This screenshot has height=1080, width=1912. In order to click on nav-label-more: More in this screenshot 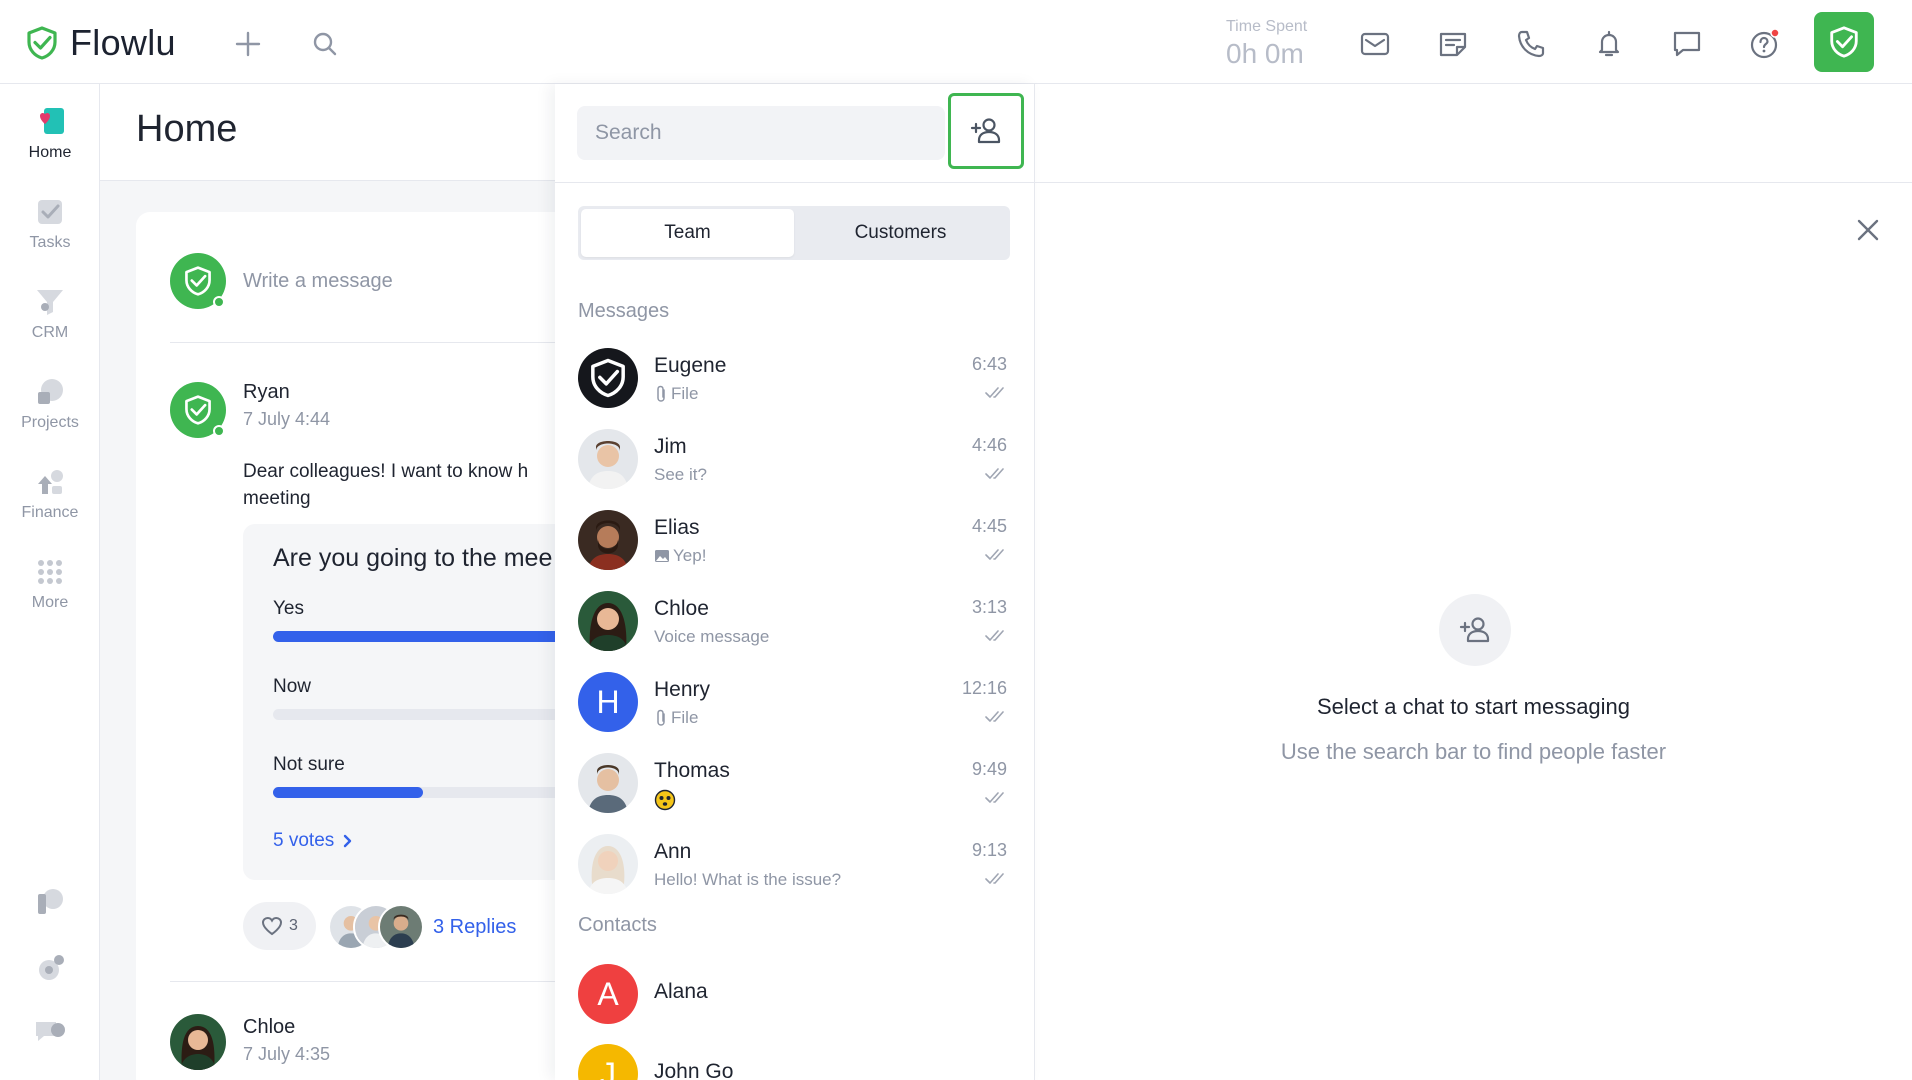, I will do `click(50, 602)`.